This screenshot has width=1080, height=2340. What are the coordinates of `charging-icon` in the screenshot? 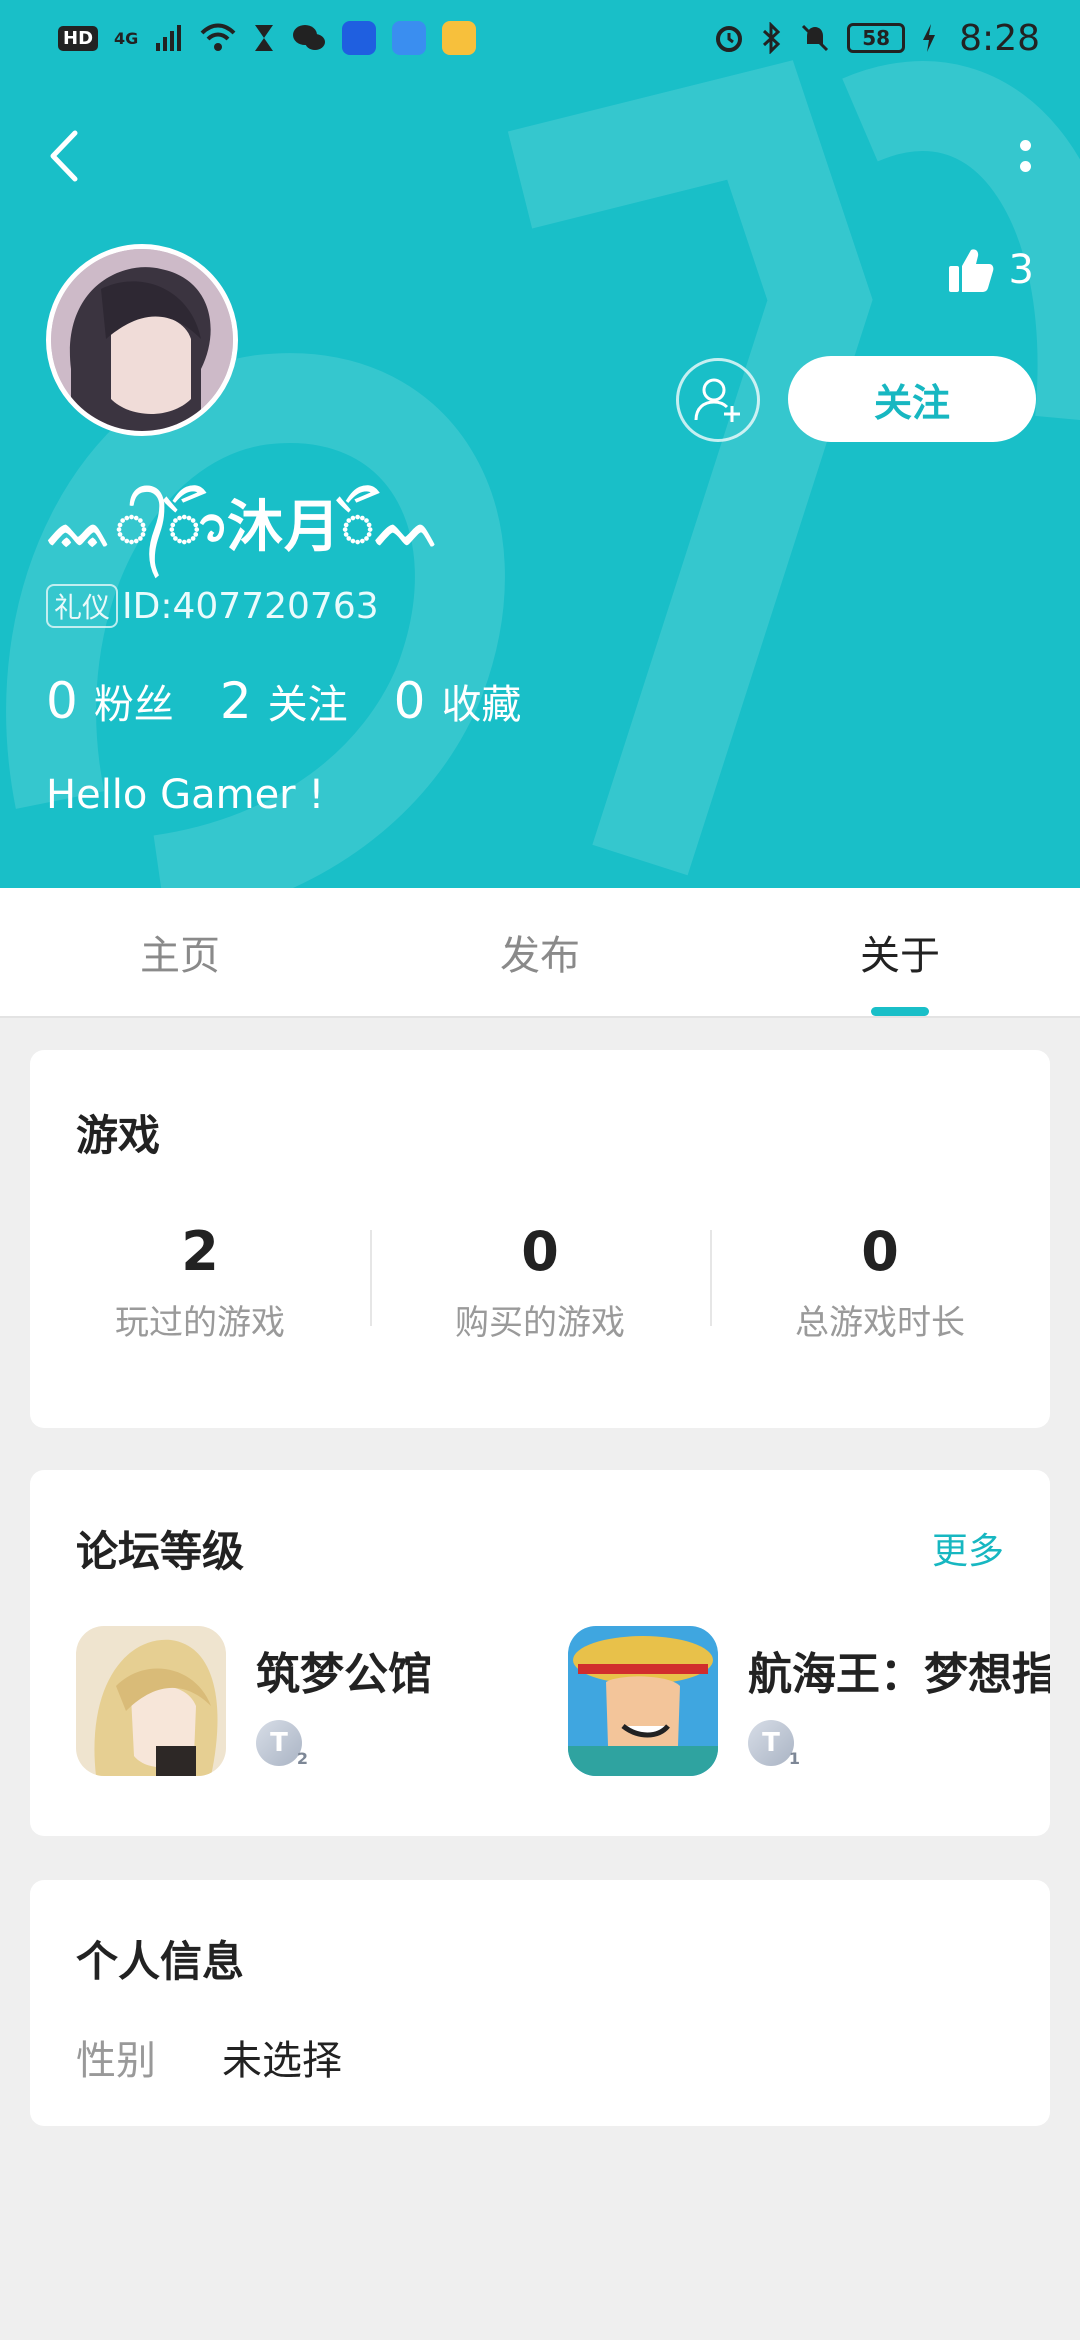 It's located at (929, 38).